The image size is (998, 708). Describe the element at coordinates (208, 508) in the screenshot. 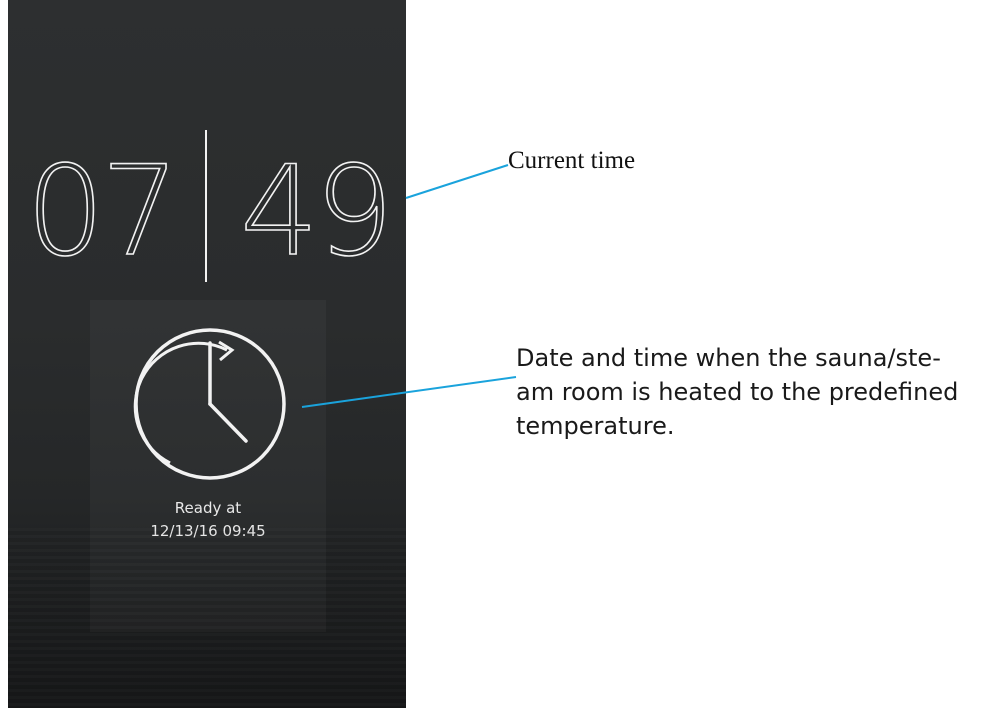

I see `ready-at-label: Ready at` at that location.